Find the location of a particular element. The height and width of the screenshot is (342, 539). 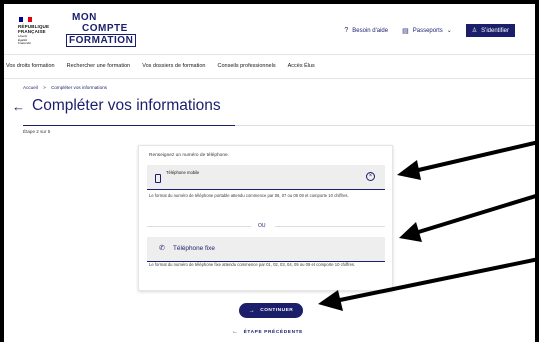

french-flag-icon is located at coordinates (25, 19).